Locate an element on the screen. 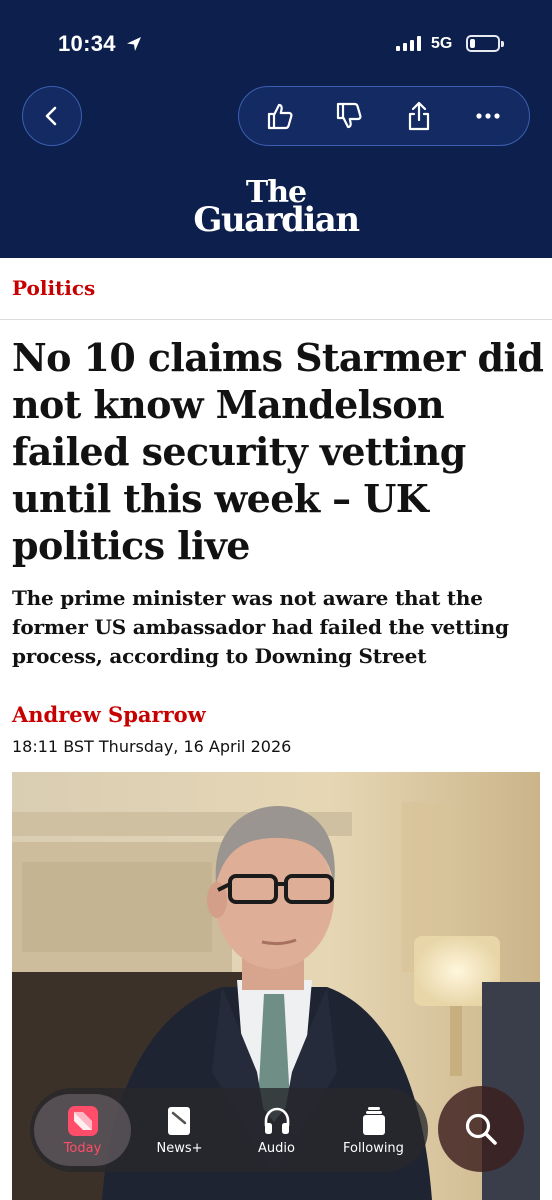 This screenshot has height=1200, width=552. news-plus-icon is located at coordinates (178, 1120).